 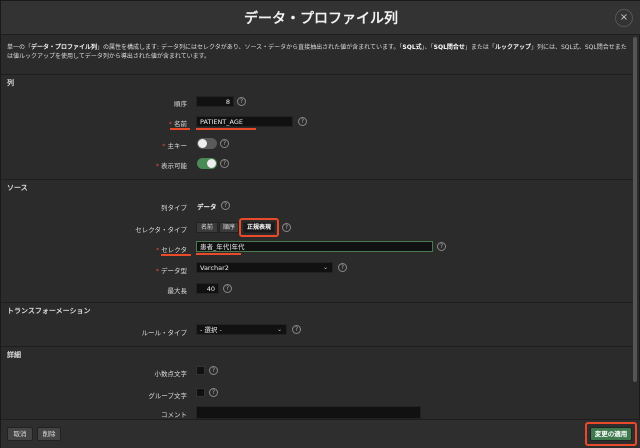 I want to click on rule-type-select: - 選択 - ⌄, so click(x=241, y=329).